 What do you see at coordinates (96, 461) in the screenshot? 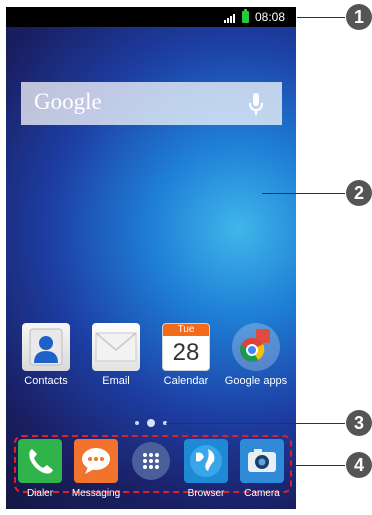
I see `messaging-icon` at bounding box center [96, 461].